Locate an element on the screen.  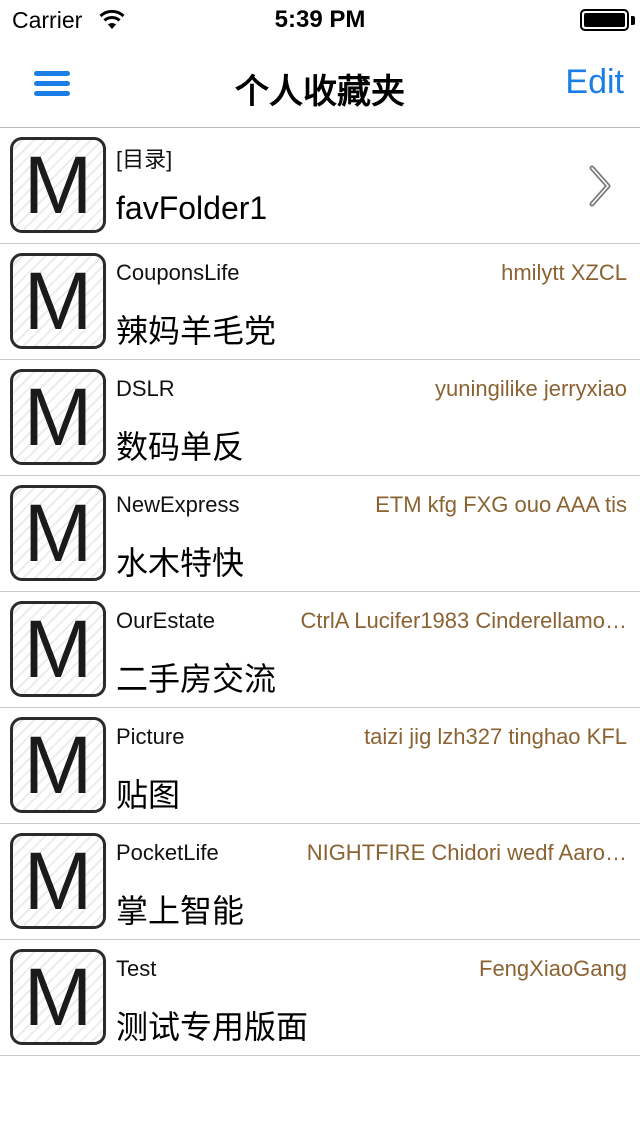
board-description: 辣妈羊毛党 is located at coordinates (196, 331).